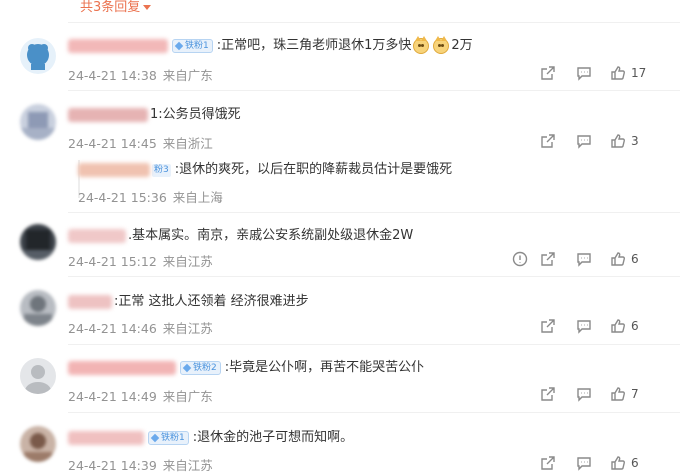 This screenshot has width=680, height=476. Describe the element at coordinates (161, 170) in the screenshot. I see `fan-badge: 粉3` at that location.